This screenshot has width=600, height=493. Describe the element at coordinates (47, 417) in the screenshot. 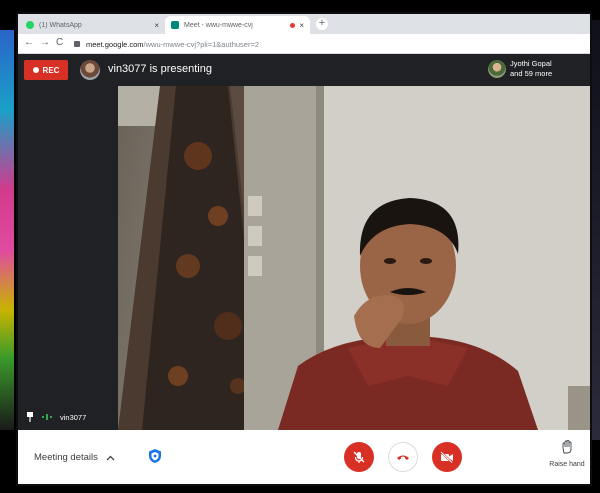

I see `audio-level-icon` at that location.